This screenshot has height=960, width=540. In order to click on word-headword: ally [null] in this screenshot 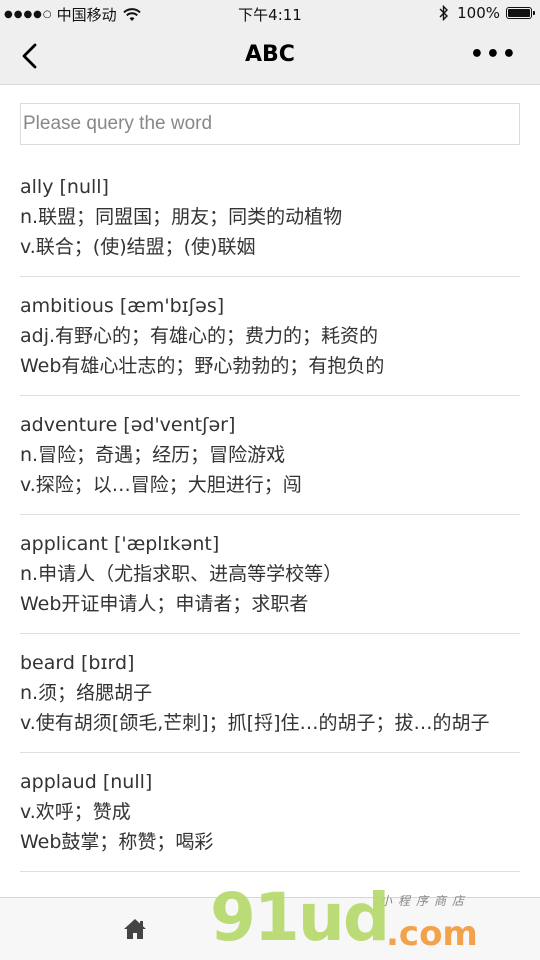, I will do `click(64, 187)`.